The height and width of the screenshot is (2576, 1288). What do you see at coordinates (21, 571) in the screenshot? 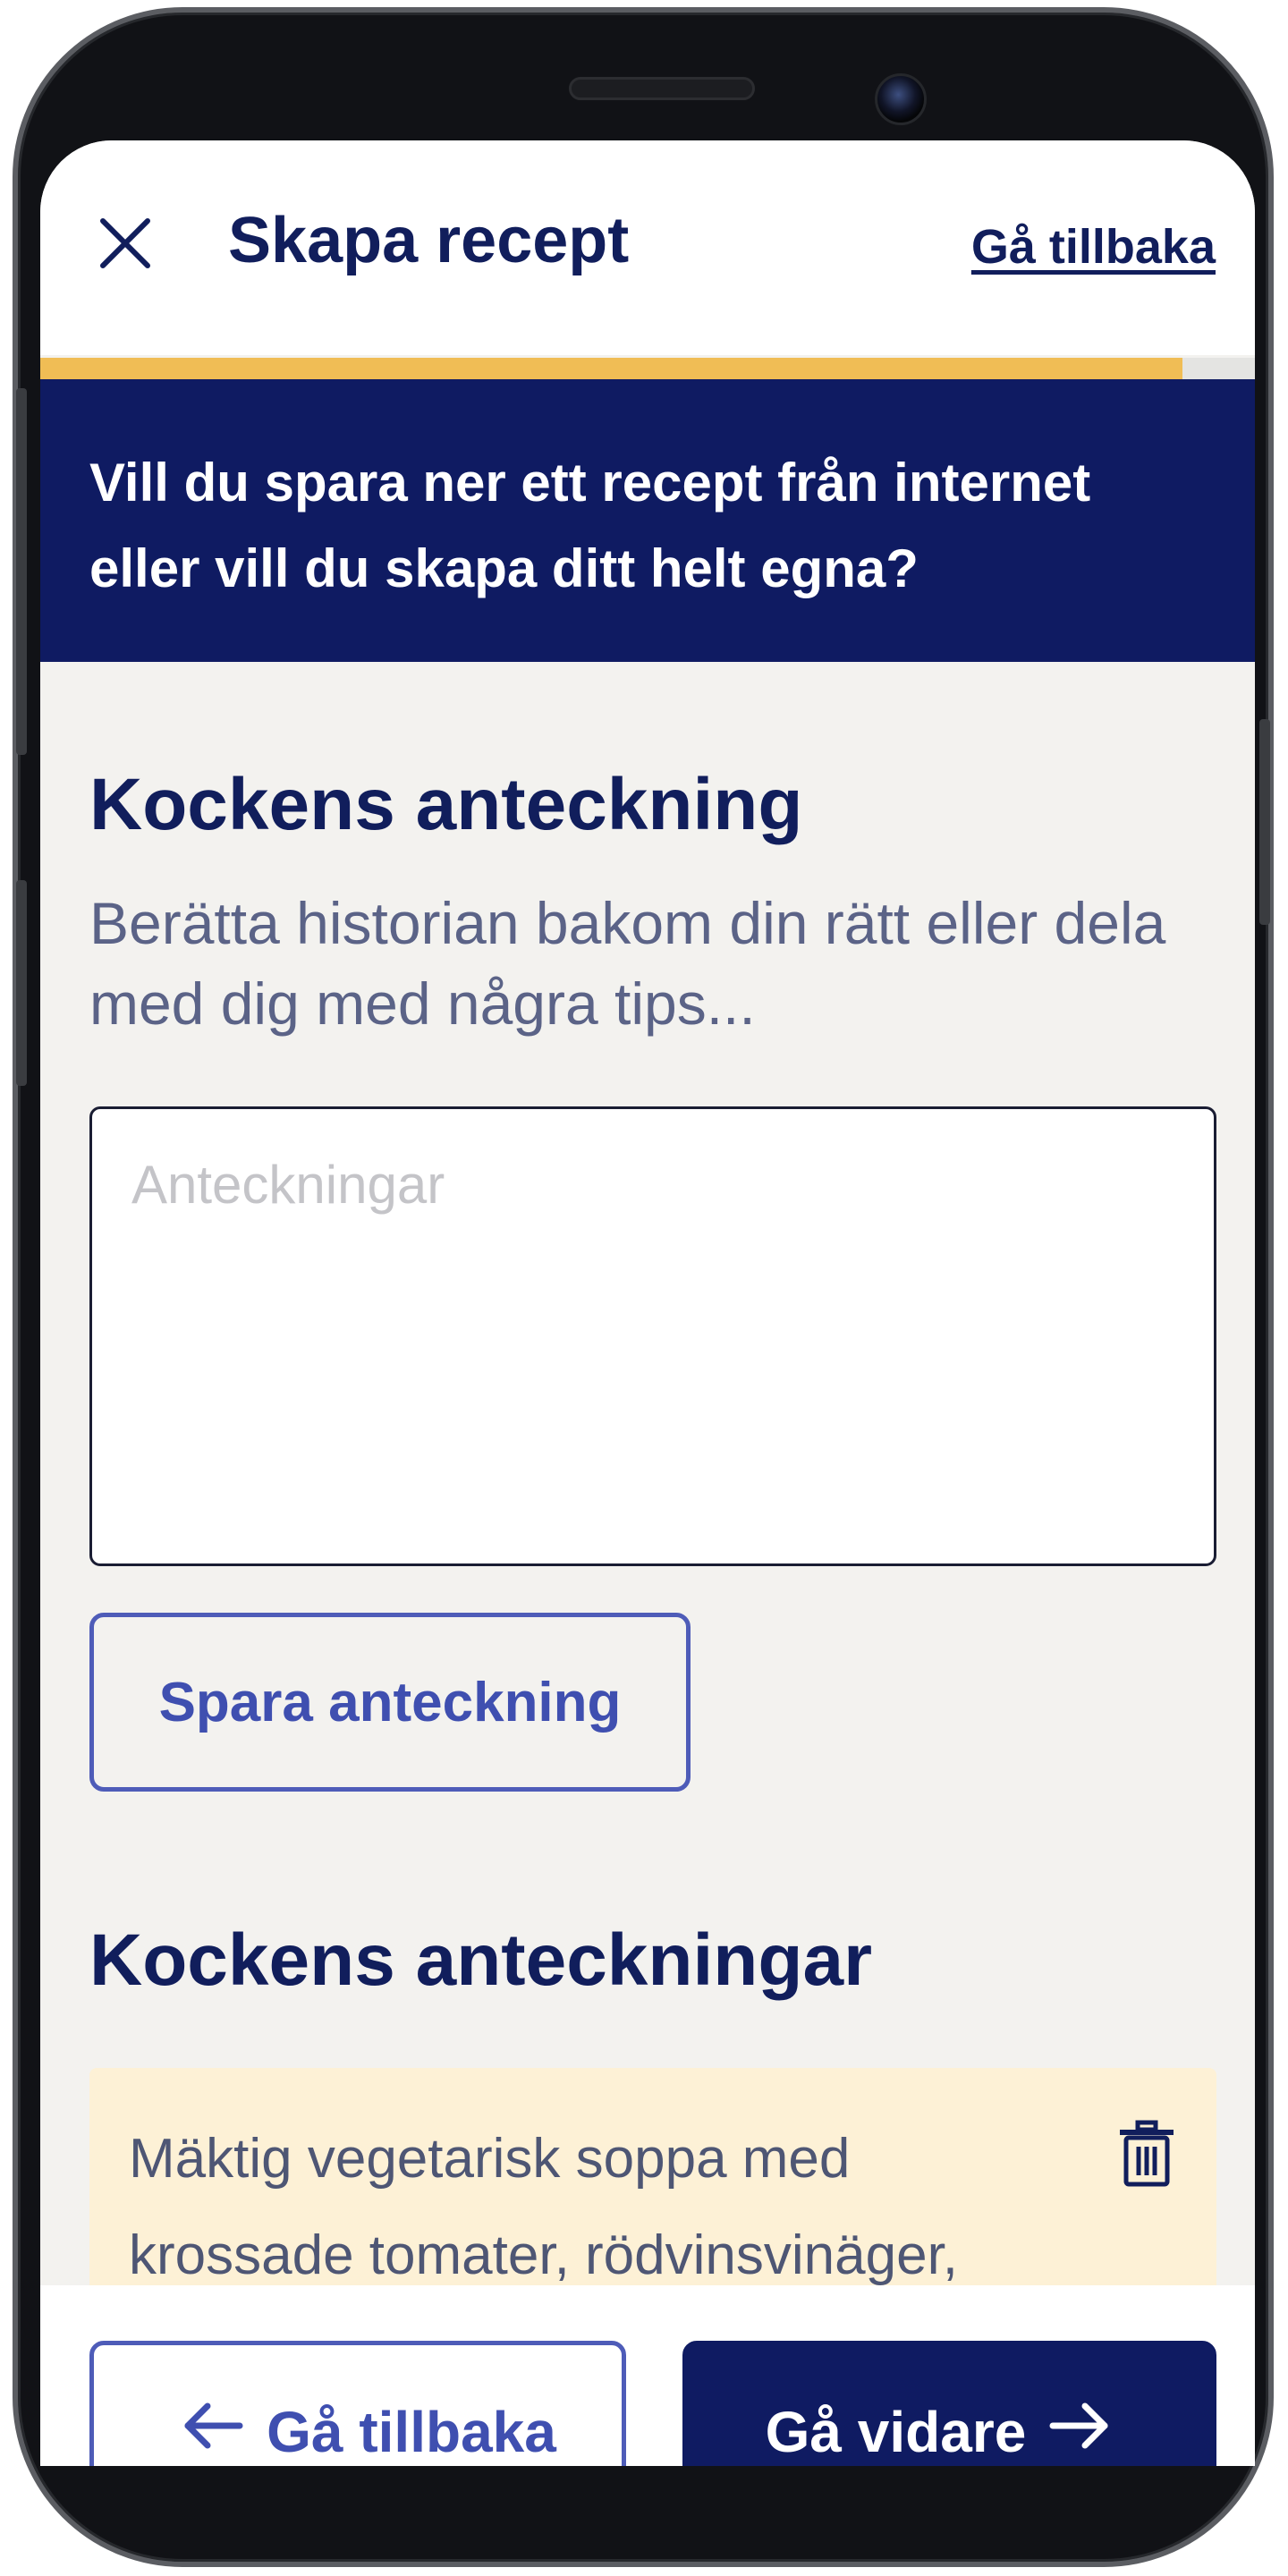
I see `volume-button` at bounding box center [21, 571].